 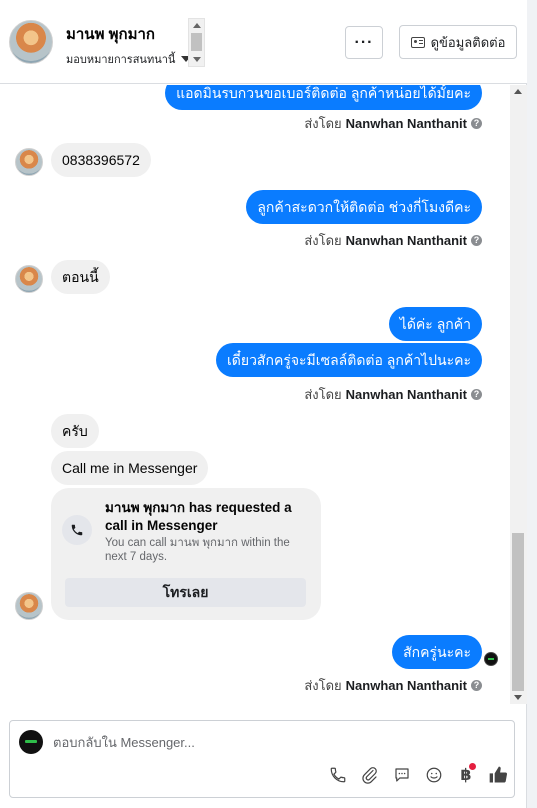 I want to click on message-bubble-outgoing: สักครู่นะคะ, so click(x=437, y=652).